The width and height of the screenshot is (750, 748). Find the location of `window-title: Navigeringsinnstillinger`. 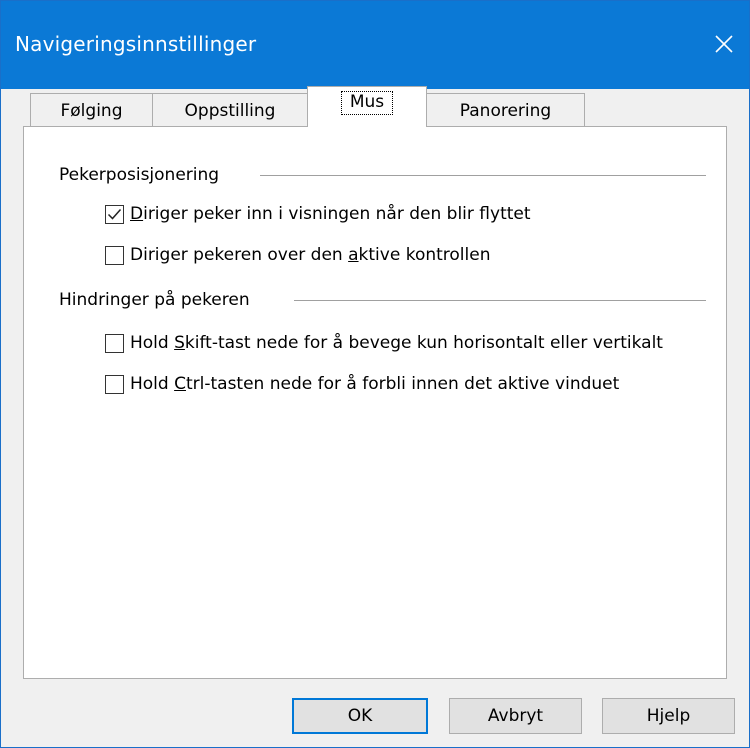

window-title: Navigeringsinnstillinger is located at coordinates (136, 44).